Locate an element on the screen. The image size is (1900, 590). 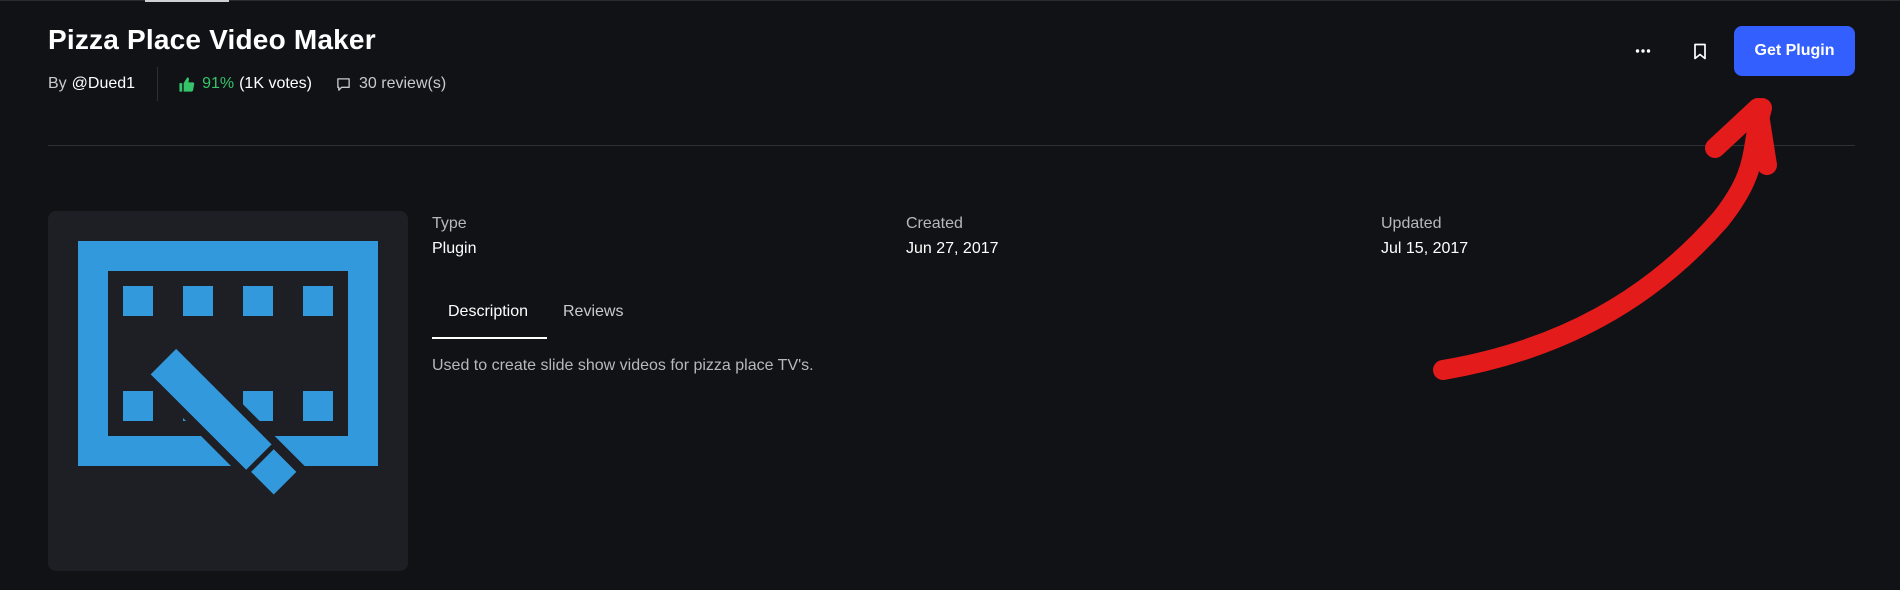
plugin-thumbnail is located at coordinates (228, 391).